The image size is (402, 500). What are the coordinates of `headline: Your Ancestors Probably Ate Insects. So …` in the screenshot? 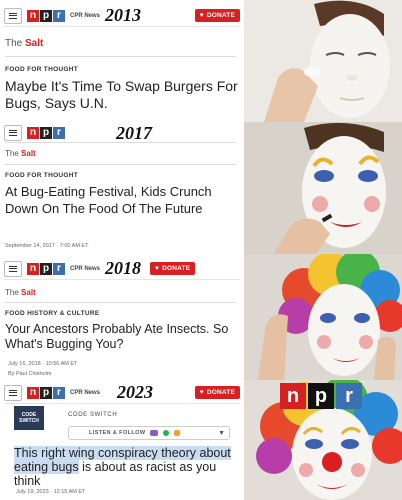 It's located at (121, 337).